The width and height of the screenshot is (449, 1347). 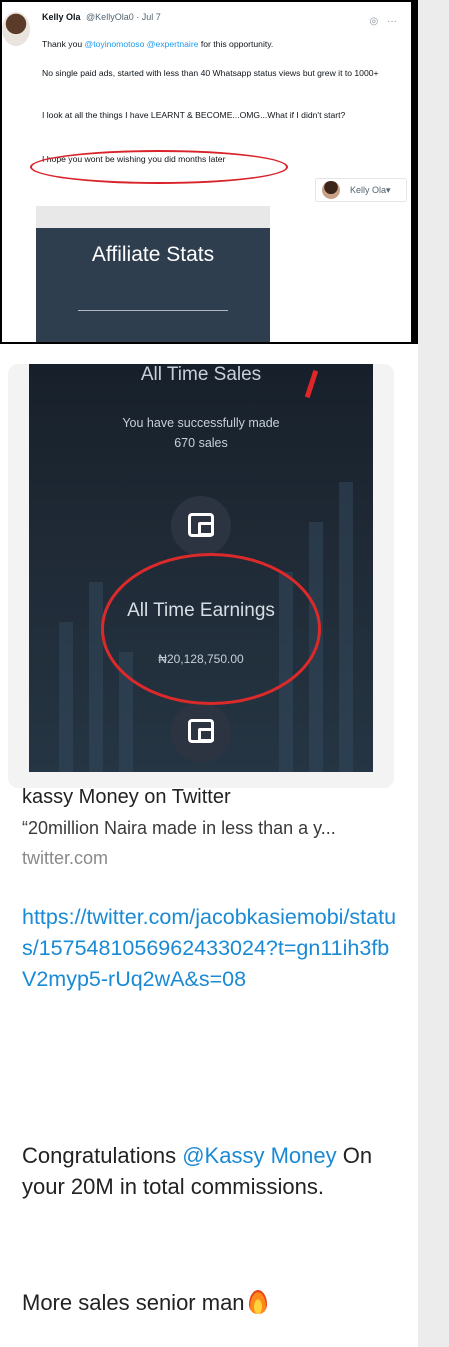 I want to click on divider, so click(x=153, y=310).